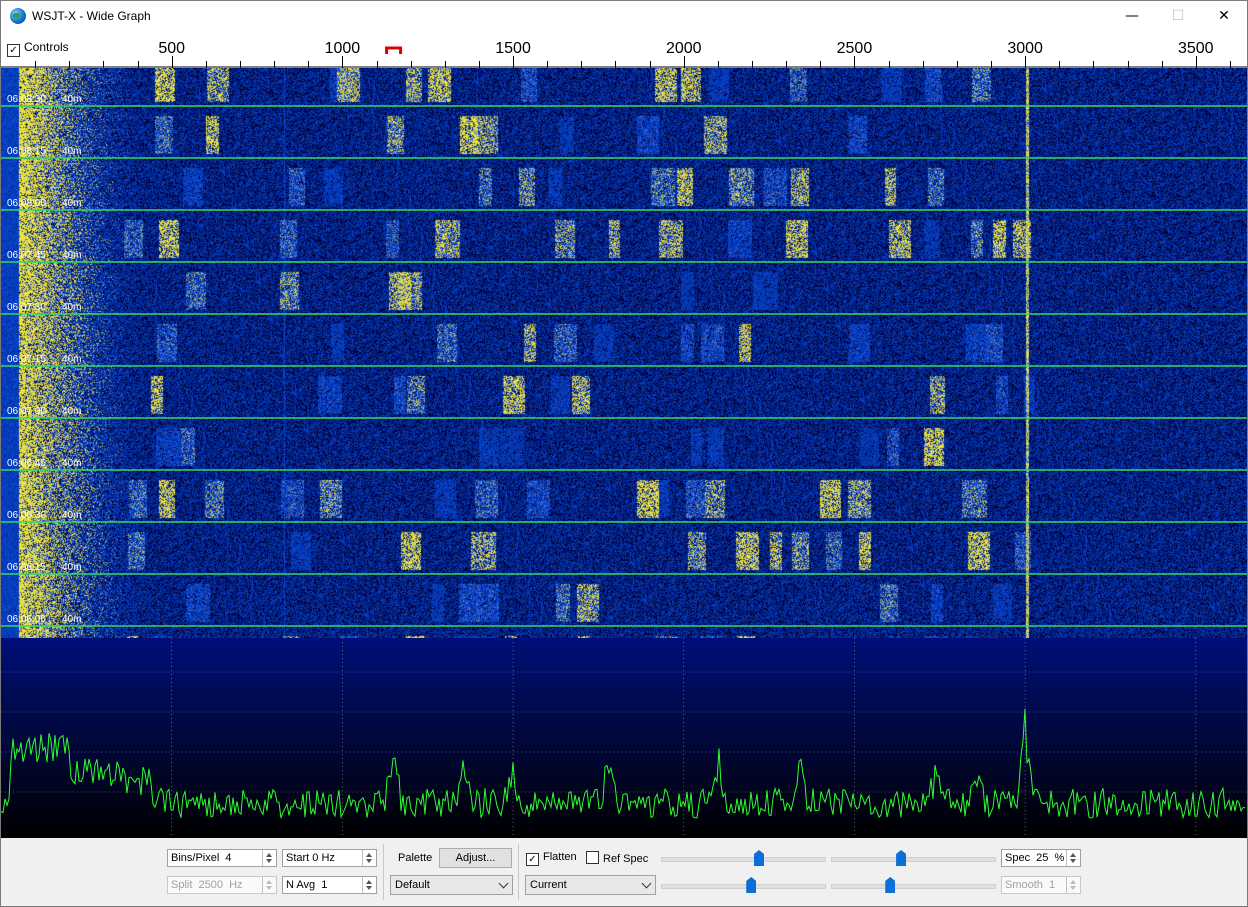 The height and width of the screenshot is (907, 1248). Describe the element at coordinates (451, 885) in the screenshot. I see `palette-select: Default` at that location.